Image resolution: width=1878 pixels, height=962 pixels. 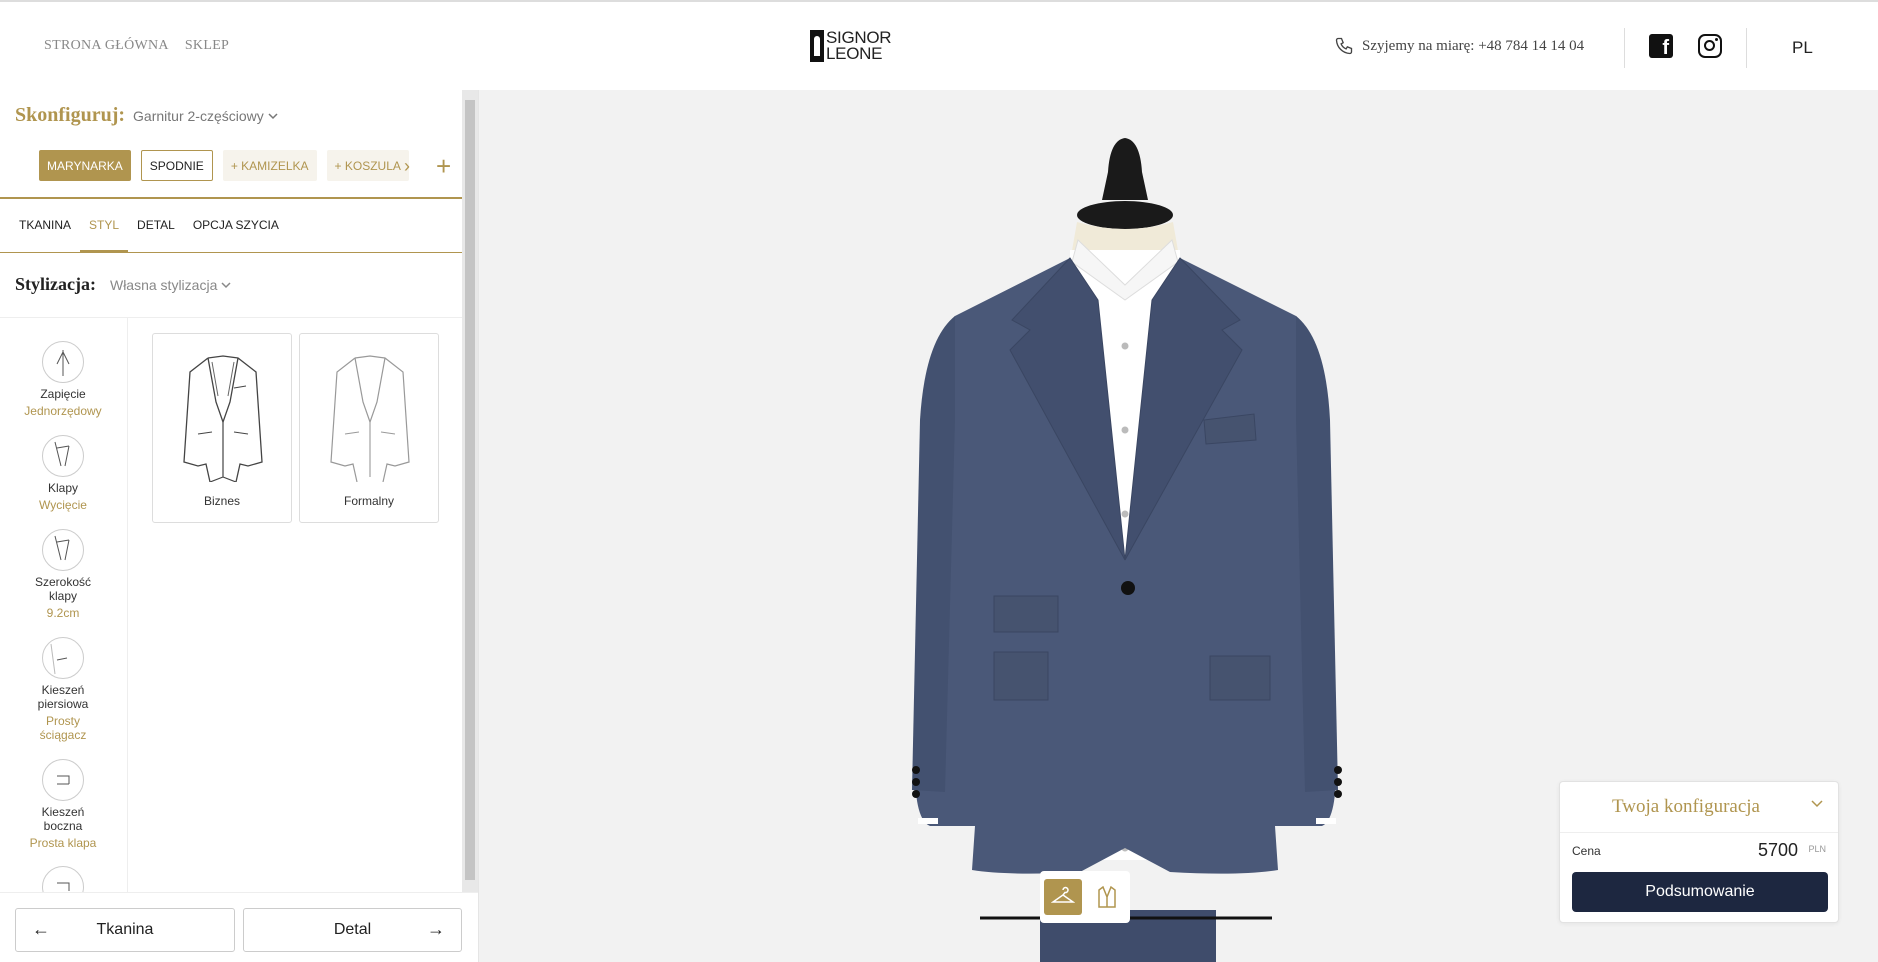 I want to click on option-klapy: Klapy Wycięcie, so click(x=63, y=473).